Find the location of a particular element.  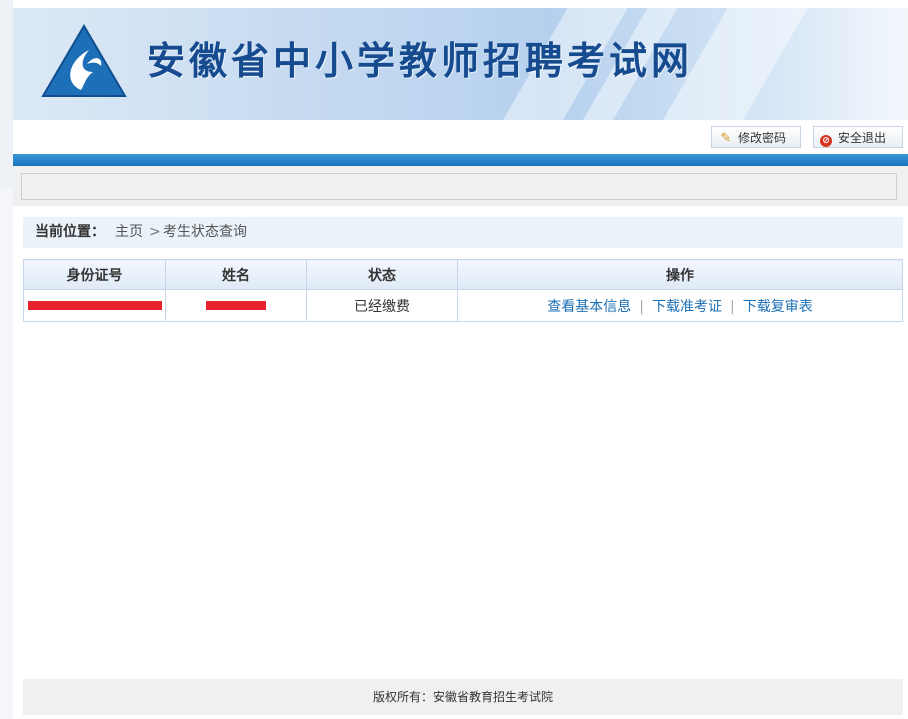

change-password-label: 修改密码 is located at coordinates (762, 138).